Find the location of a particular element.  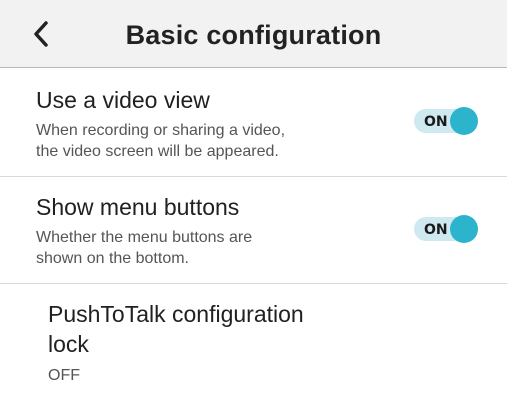

page-title: Basic configuration is located at coordinates (253, 35).